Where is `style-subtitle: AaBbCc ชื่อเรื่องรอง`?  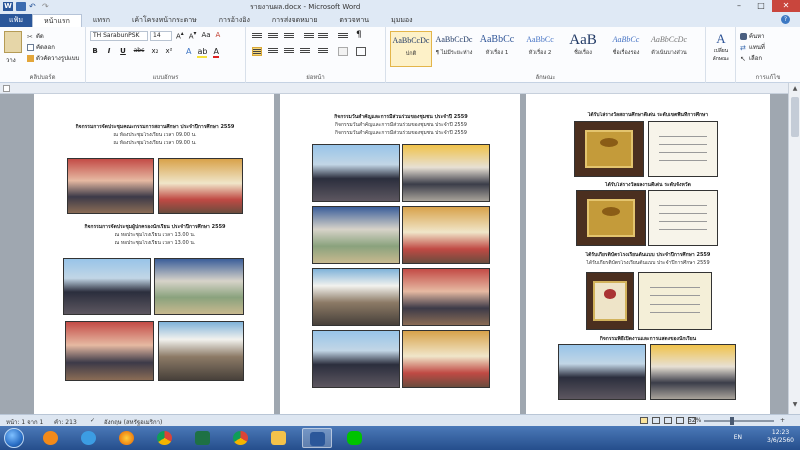 style-subtitle: AaBbCc ชื่อเรื่องรอง is located at coordinates (626, 49).